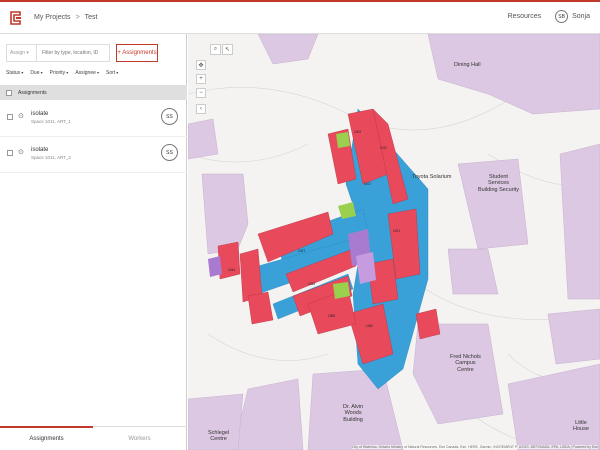 This screenshot has height=450, width=600. Describe the element at coordinates (465, 363) in the screenshot. I see `map-label-fred-nichols: Fred Nichols Campus Centre` at that location.